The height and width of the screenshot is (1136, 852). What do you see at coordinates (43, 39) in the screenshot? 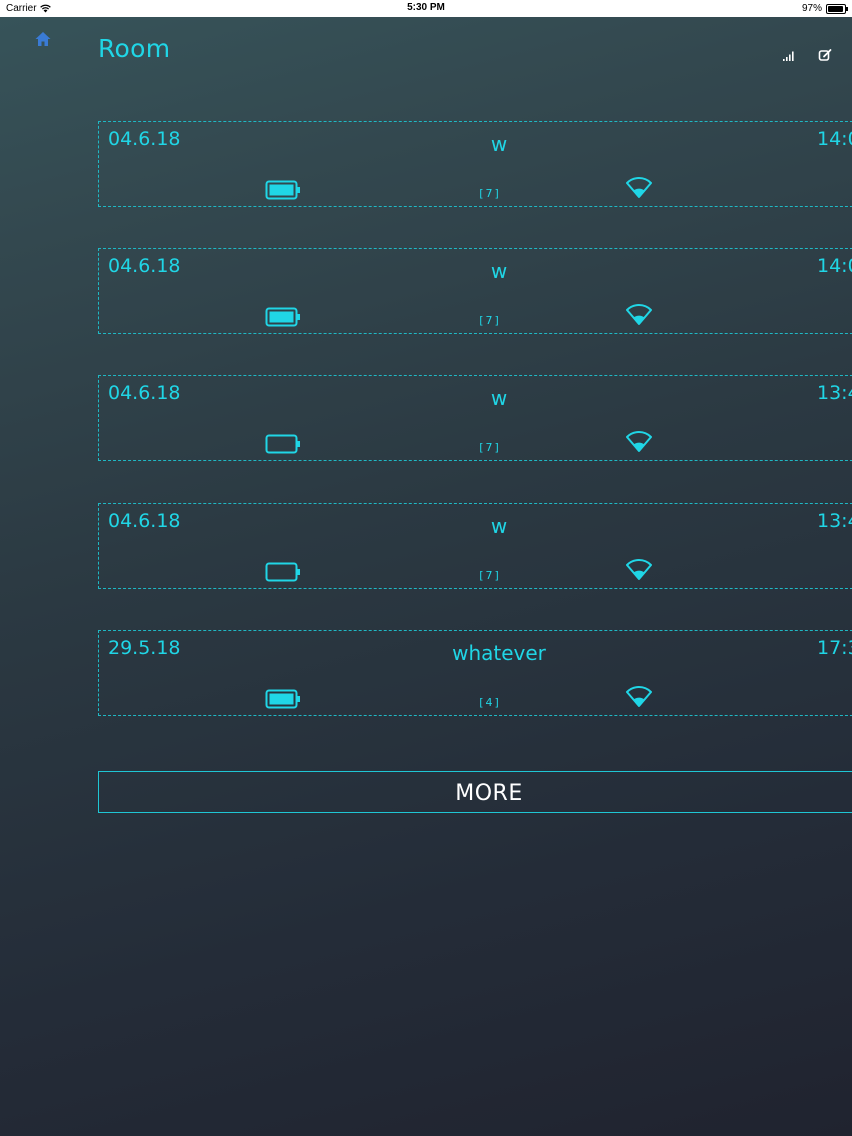
I see `home-icon` at bounding box center [43, 39].